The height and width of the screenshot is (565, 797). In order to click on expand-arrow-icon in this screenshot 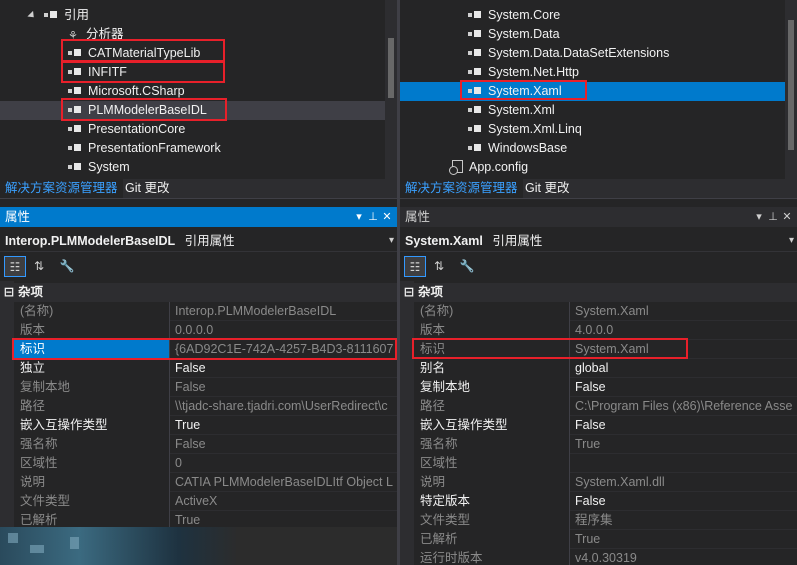, I will do `click(32, 15)`.